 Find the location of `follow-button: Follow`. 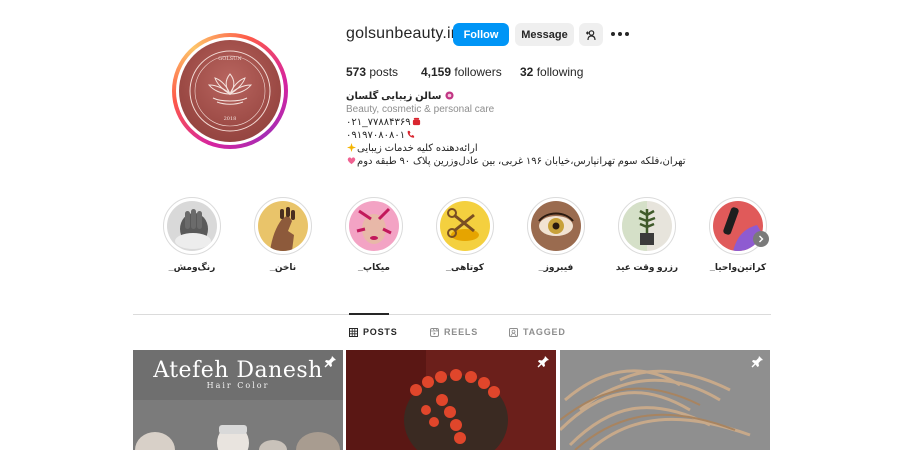

follow-button: Follow is located at coordinates (481, 34).